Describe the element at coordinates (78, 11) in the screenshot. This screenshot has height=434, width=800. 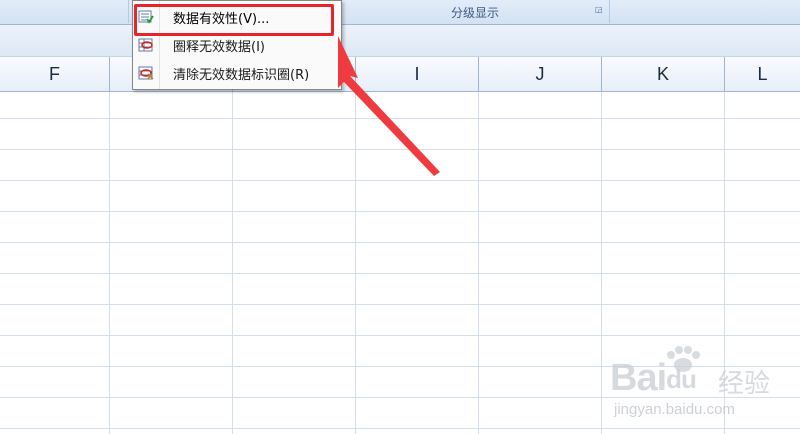
I see `ribbon-group` at that location.